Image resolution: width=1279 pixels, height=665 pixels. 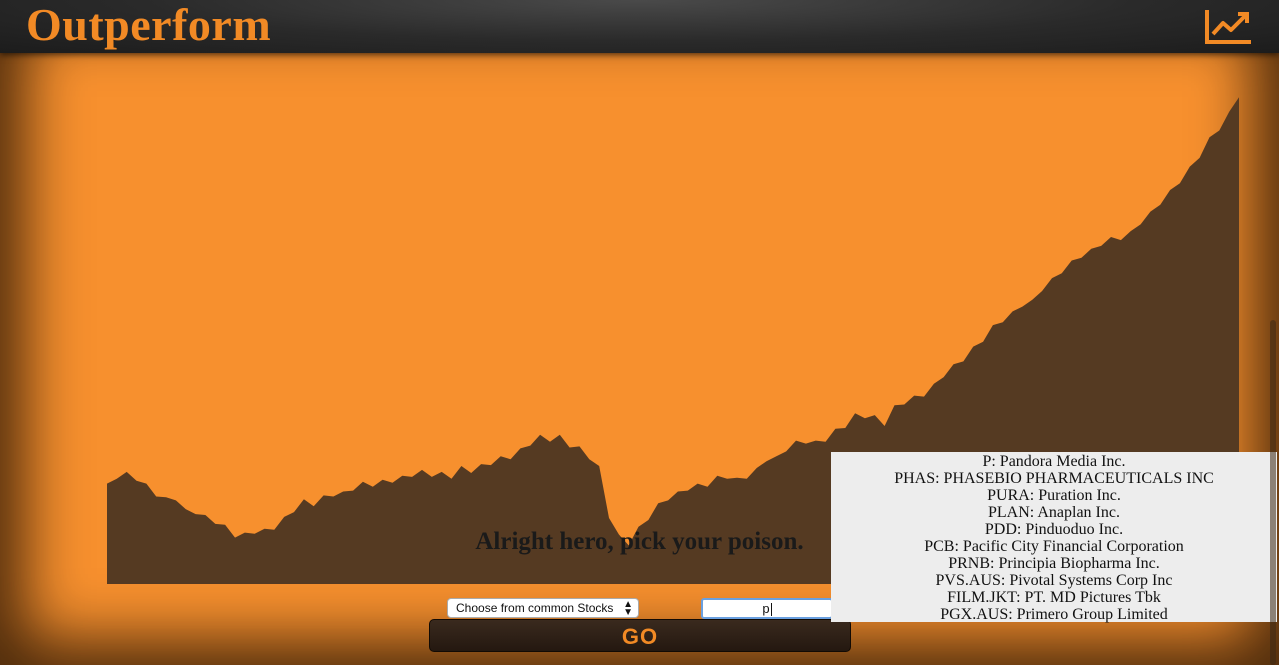 What do you see at coordinates (1054, 597) in the screenshot?
I see `suggestion-item: FILM.JKT: PT. MD Pictures Tbk` at bounding box center [1054, 597].